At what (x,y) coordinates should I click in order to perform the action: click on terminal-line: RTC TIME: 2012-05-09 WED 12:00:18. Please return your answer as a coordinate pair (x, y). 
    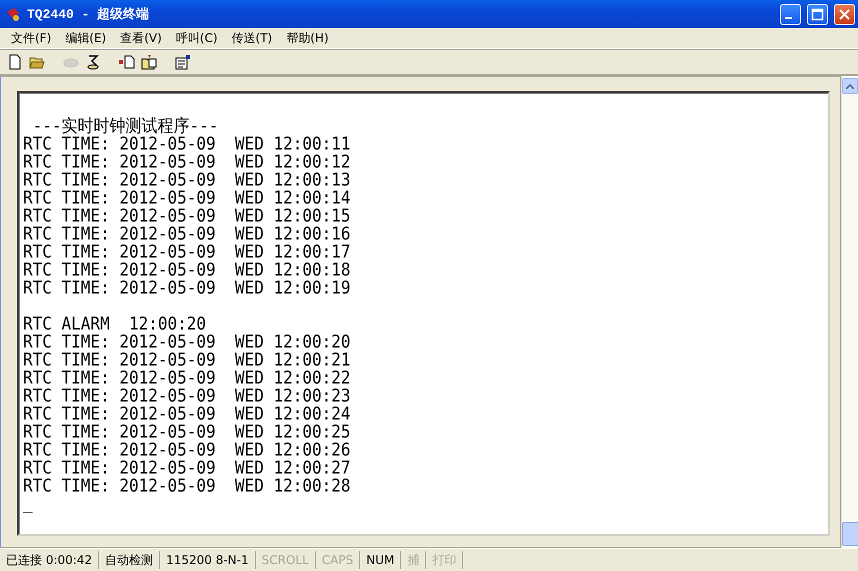
    Looking at the image, I should click on (187, 270).